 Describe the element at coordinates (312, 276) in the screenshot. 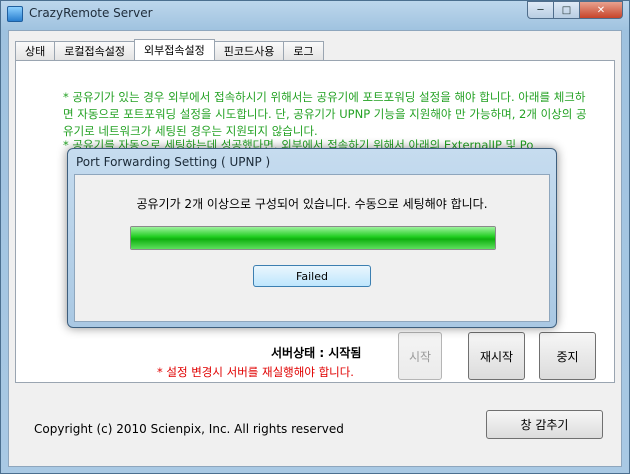

I see `failed-button: Failed` at that location.